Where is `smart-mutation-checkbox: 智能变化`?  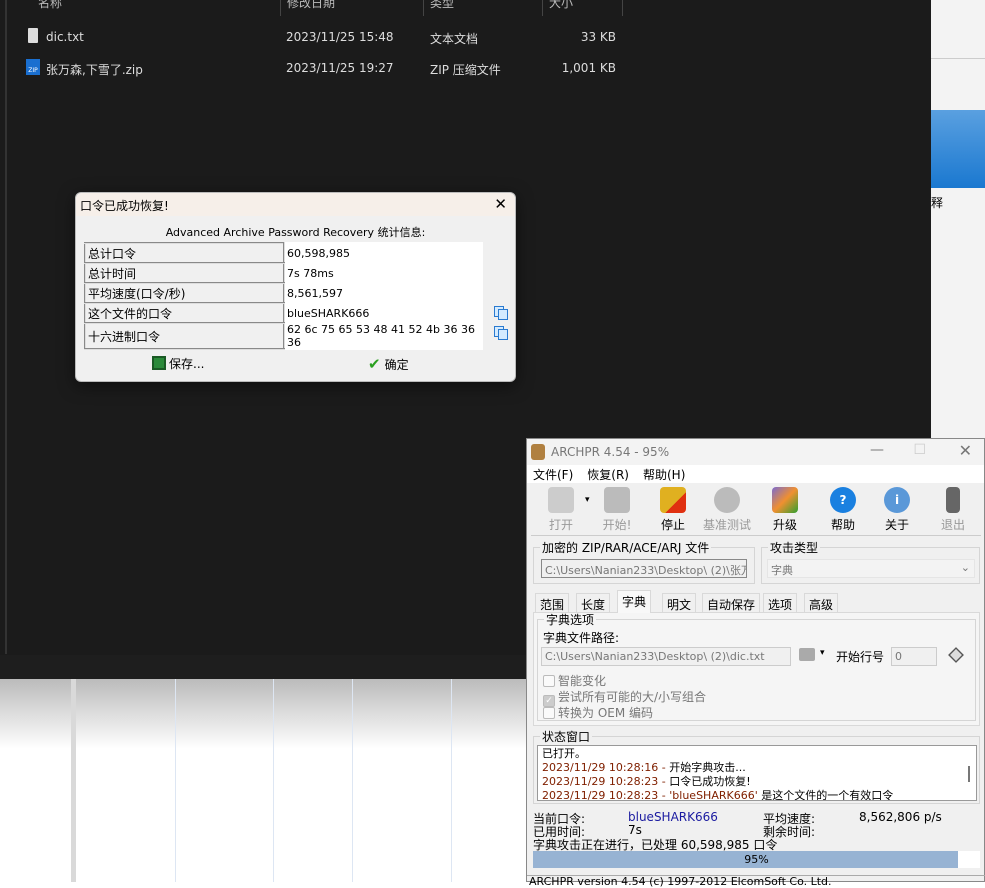 smart-mutation-checkbox: 智能变化 is located at coordinates (574, 680).